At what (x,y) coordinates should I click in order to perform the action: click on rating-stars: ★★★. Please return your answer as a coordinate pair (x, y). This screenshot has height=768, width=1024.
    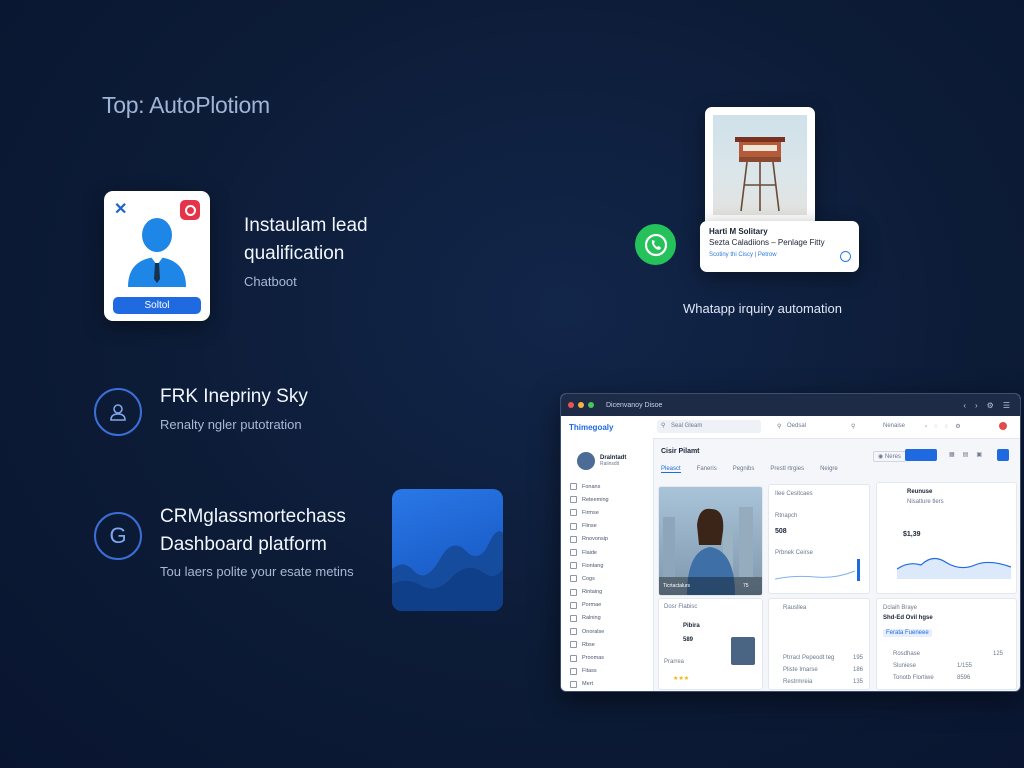
    Looking at the image, I should click on (681, 679).